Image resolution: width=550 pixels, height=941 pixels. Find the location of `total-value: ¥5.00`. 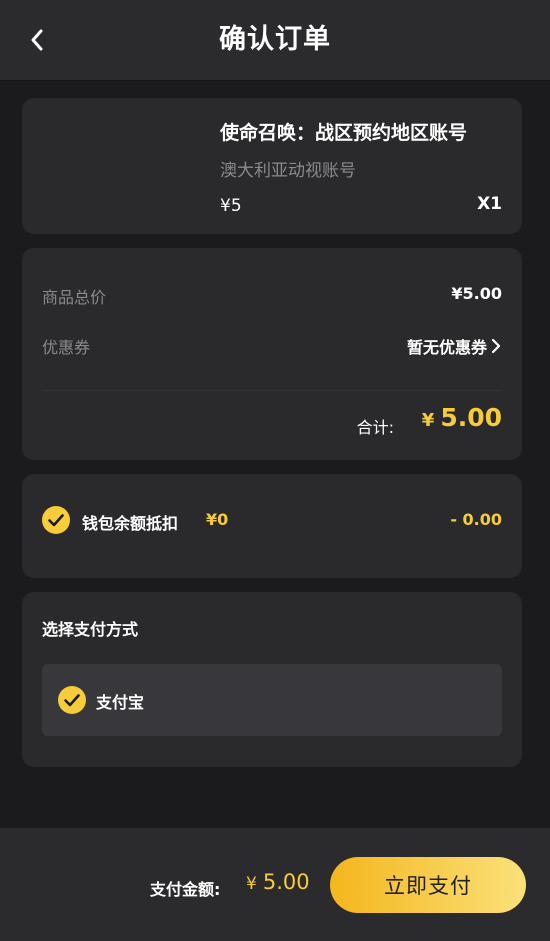

total-value: ¥5.00 is located at coordinates (462, 417).